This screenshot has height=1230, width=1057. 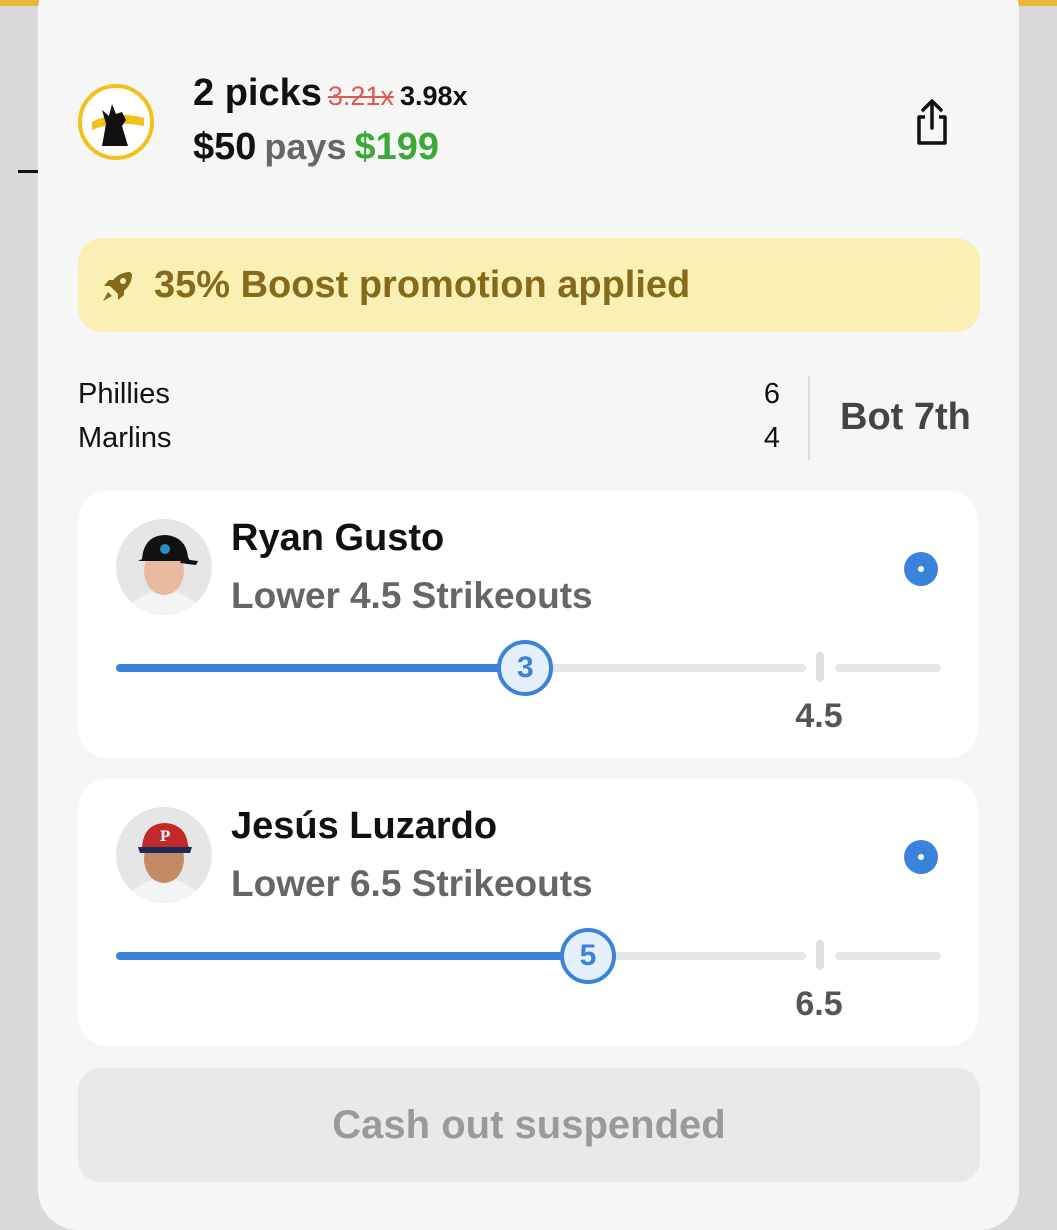 What do you see at coordinates (29, 171) in the screenshot?
I see `background-divider` at bounding box center [29, 171].